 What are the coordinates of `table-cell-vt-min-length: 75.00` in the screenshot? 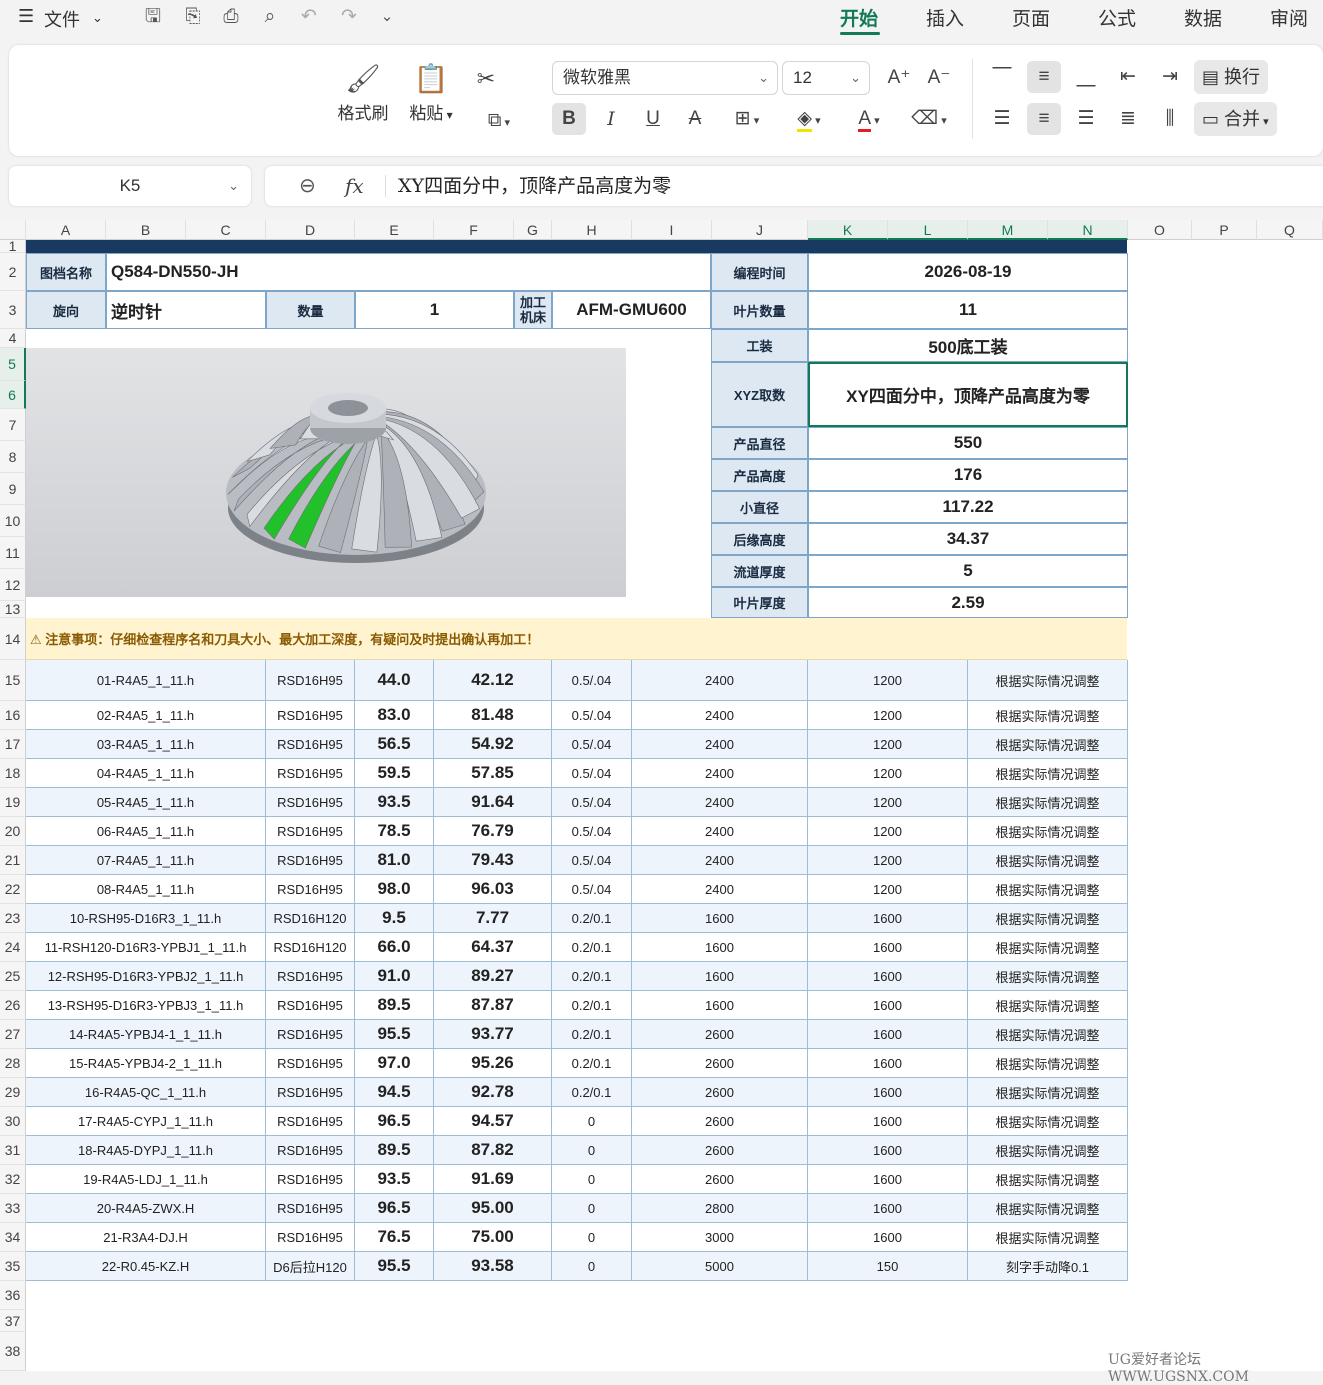 It's located at (493, 1237).